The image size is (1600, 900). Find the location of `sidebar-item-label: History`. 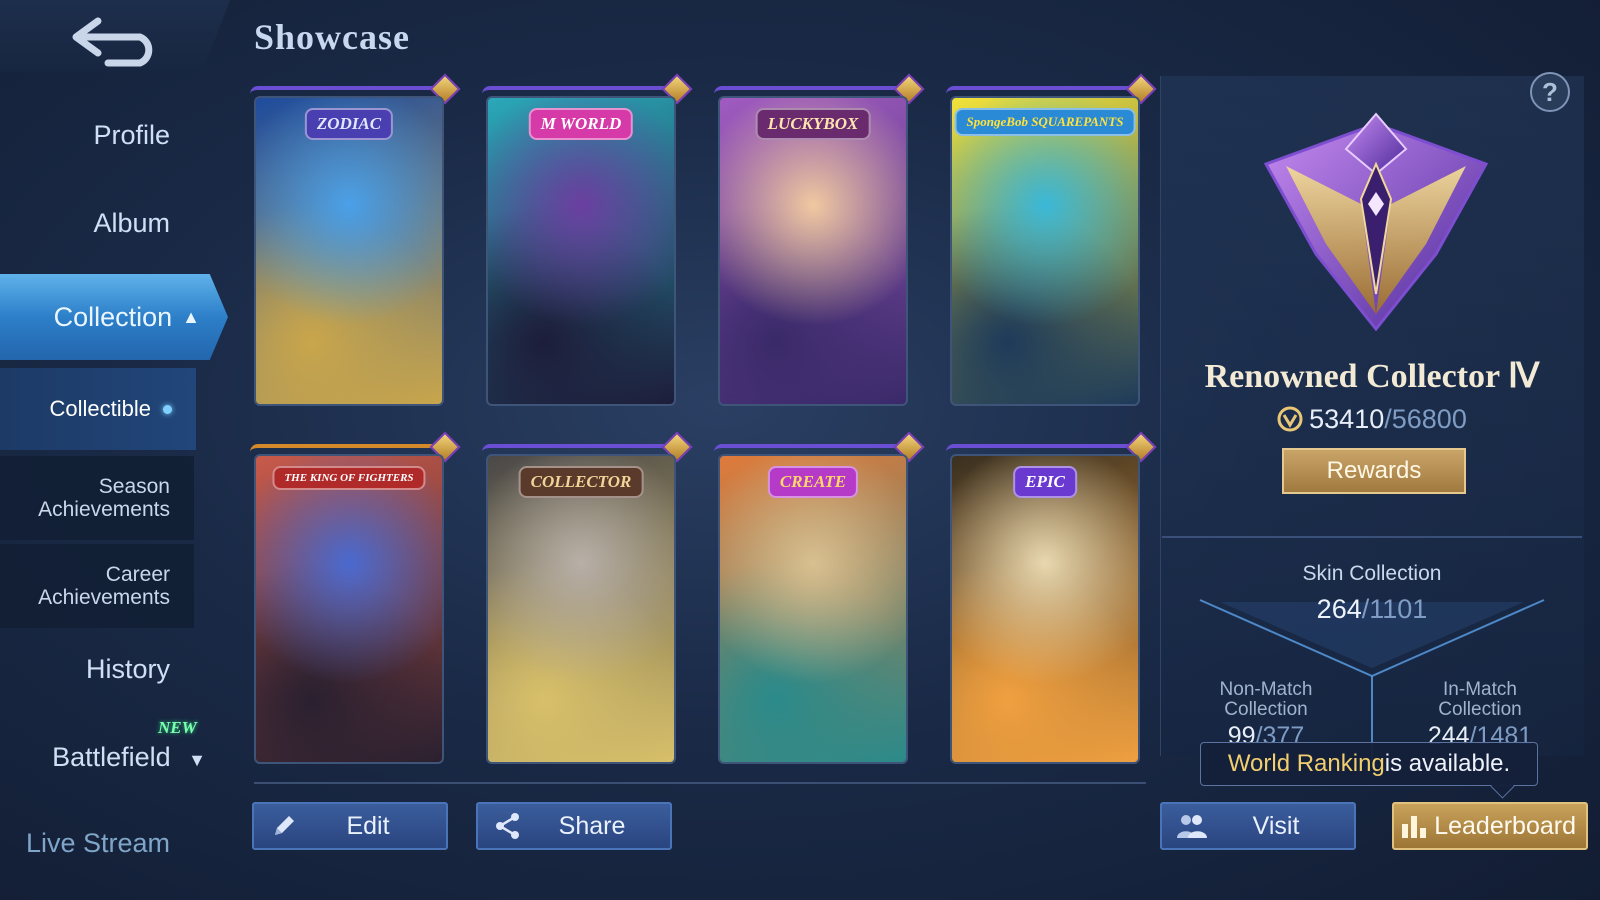

sidebar-item-label: History is located at coordinates (127, 669).